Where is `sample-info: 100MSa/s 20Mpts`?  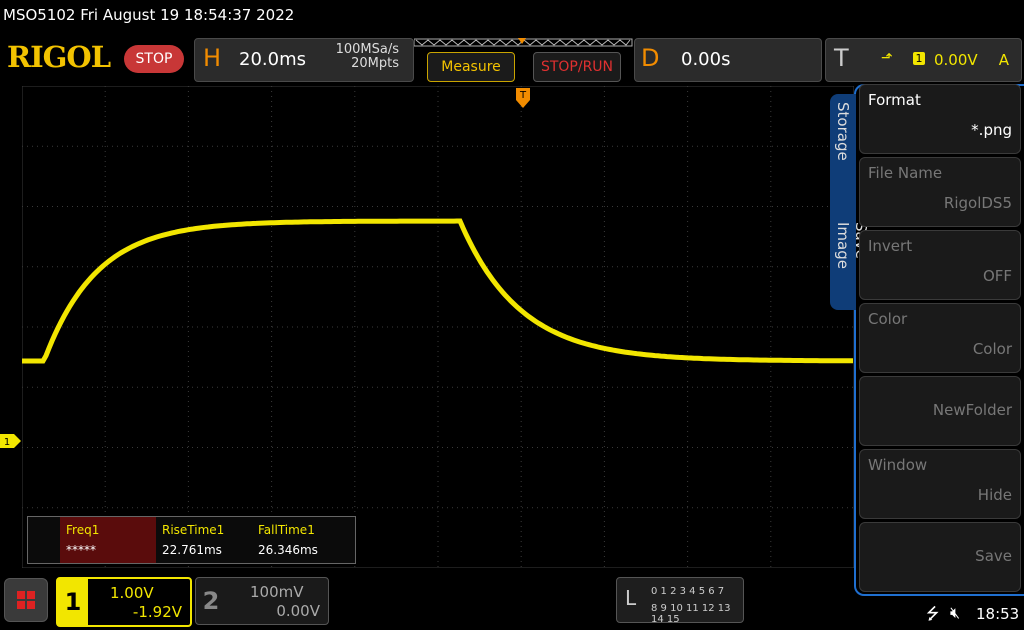
sample-info: 100MSa/s 20Mpts is located at coordinates (367, 57).